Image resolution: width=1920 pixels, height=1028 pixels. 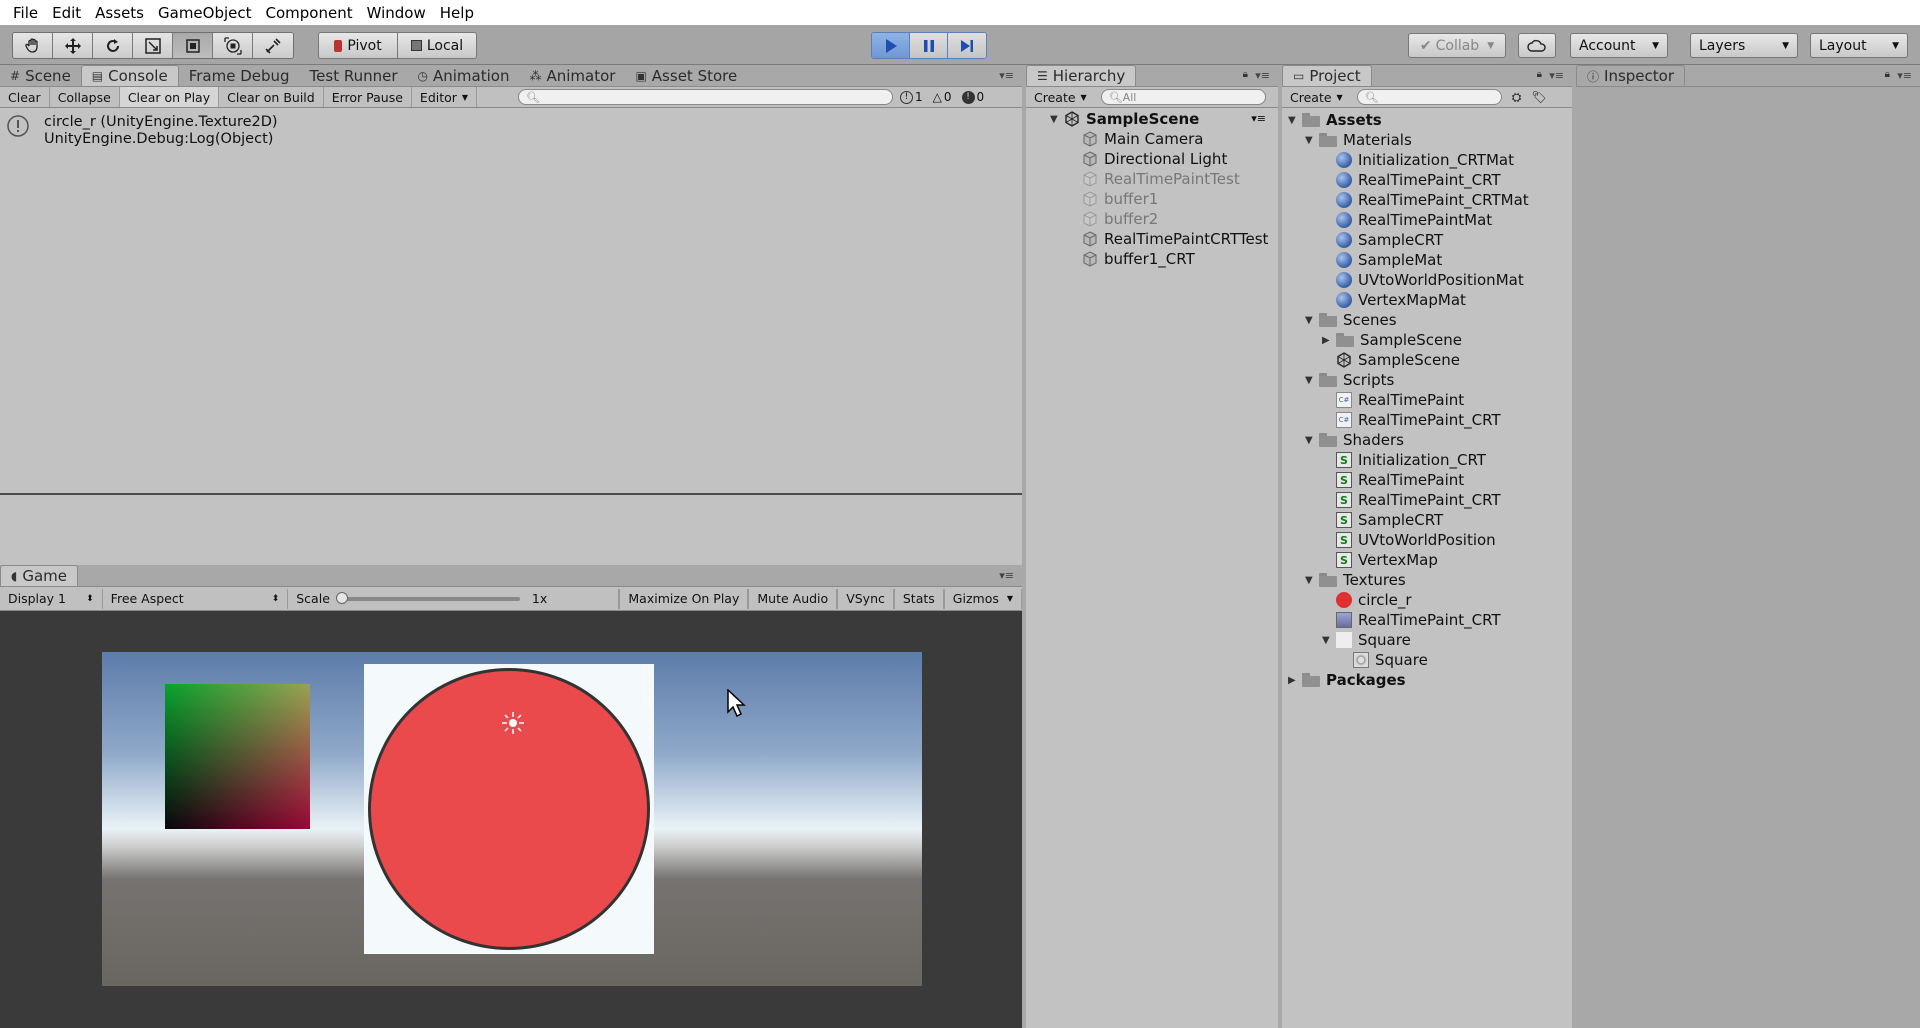 What do you see at coordinates (1411, 500) in the screenshot?
I see `project-item: S RealTimePaint_CRT` at bounding box center [1411, 500].